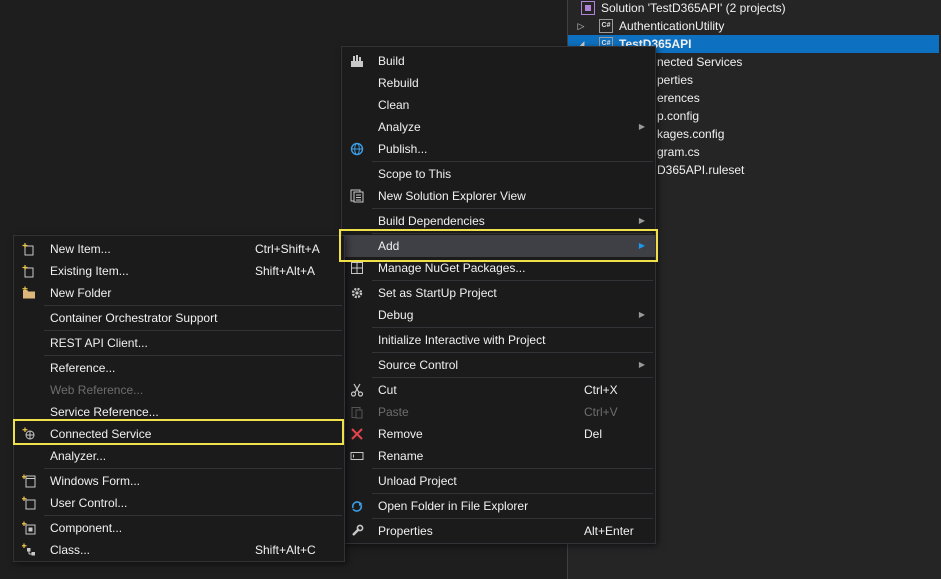 This screenshot has height=579, width=941. Describe the element at coordinates (357, 390) in the screenshot. I see `scissors-icon` at that location.